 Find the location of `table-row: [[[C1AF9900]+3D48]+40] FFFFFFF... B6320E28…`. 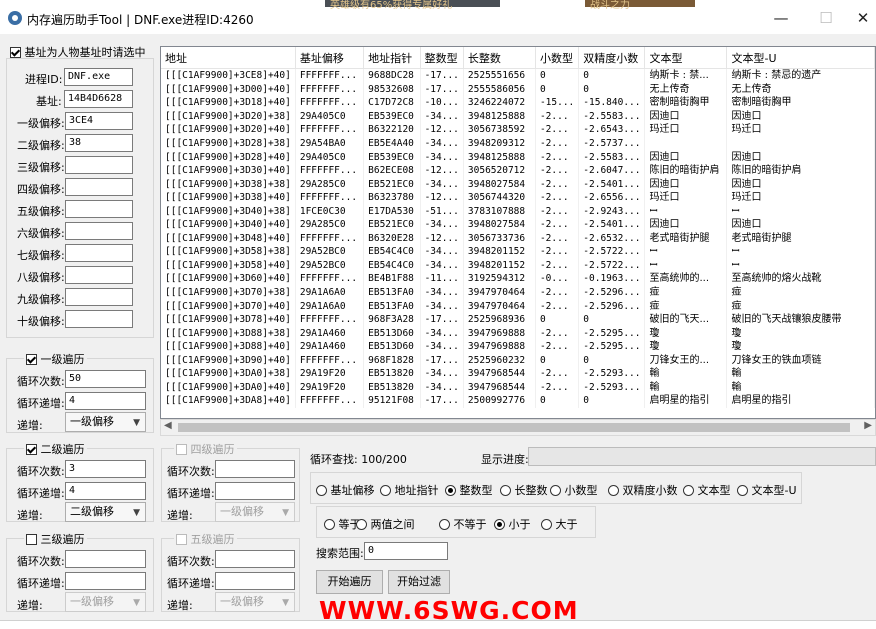

table-row: [[[C1AF9900]+3D48]+40] FFFFFFF... B6320E28… is located at coordinates (518, 238).